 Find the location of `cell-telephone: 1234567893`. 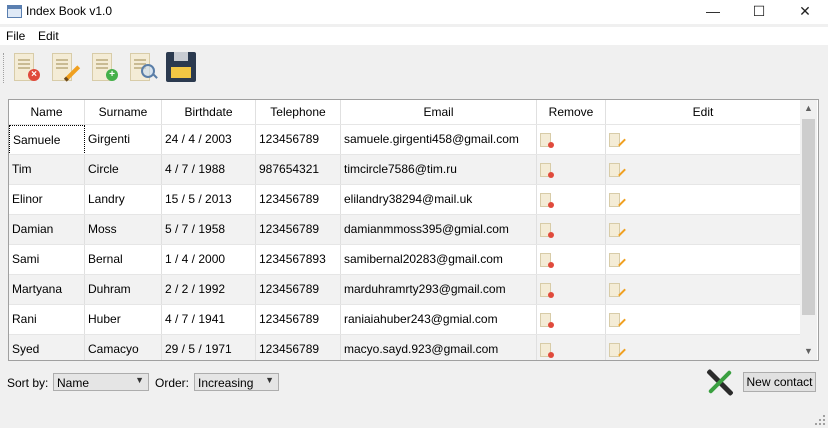

cell-telephone: 1234567893 is located at coordinates (298, 260).